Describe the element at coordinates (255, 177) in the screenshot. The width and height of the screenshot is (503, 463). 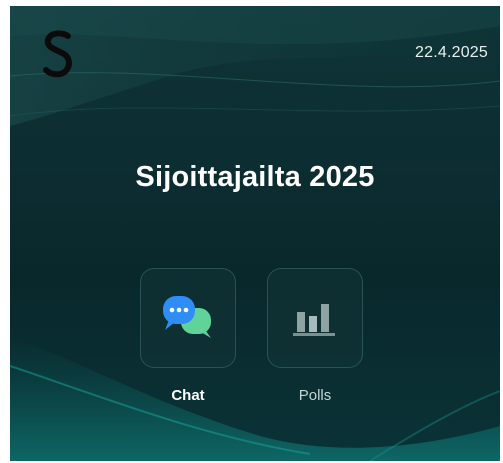
I see `page-title: Sijoittajailta 2025` at that location.